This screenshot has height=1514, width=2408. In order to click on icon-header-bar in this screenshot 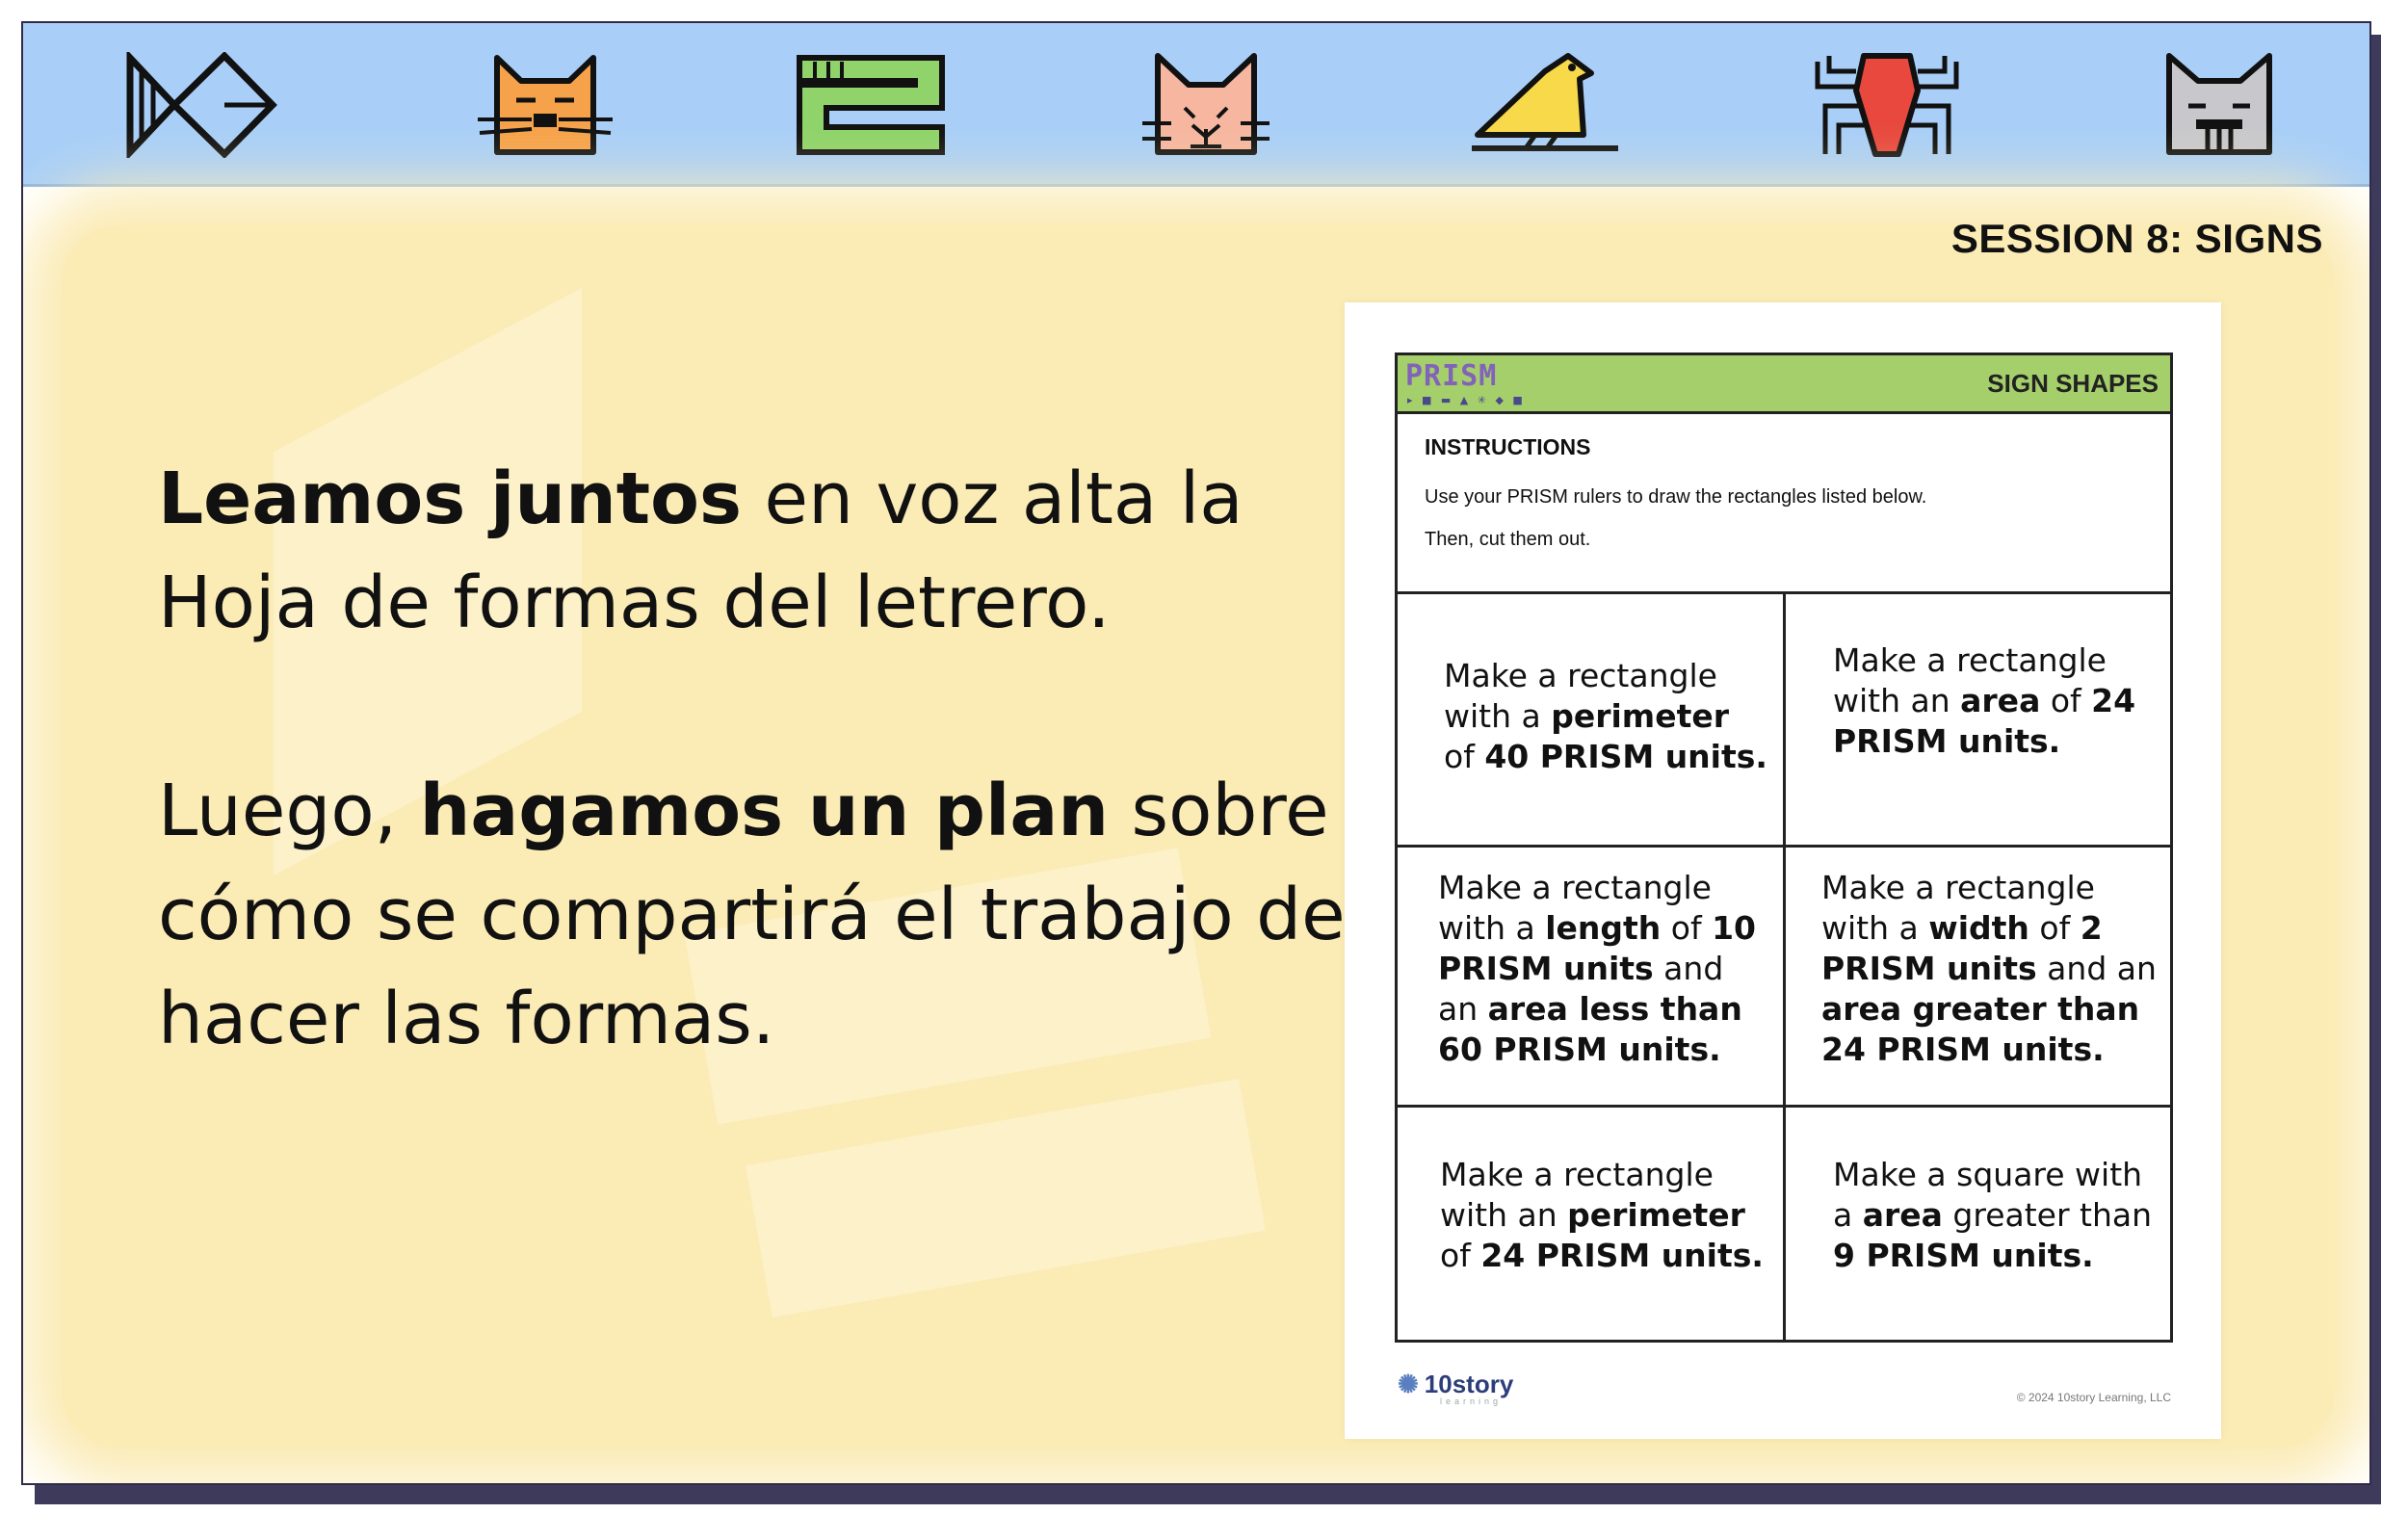, I will do `click(1196, 105)`.